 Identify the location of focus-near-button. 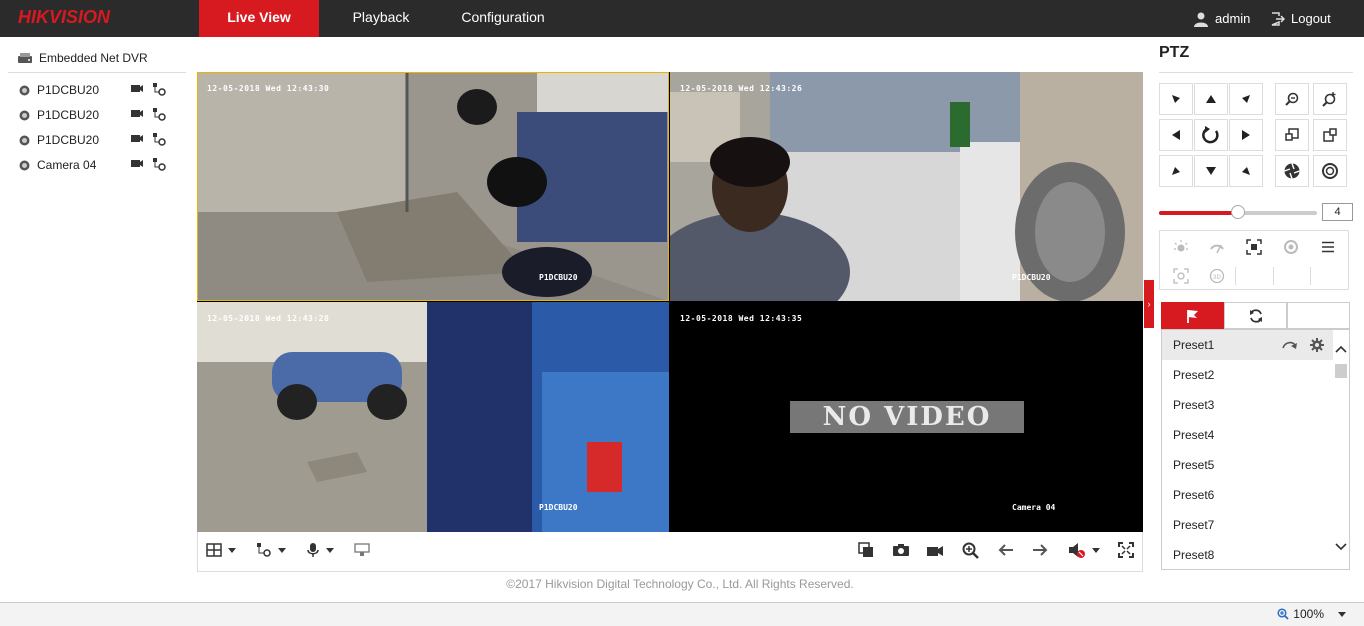
(1292, 135).